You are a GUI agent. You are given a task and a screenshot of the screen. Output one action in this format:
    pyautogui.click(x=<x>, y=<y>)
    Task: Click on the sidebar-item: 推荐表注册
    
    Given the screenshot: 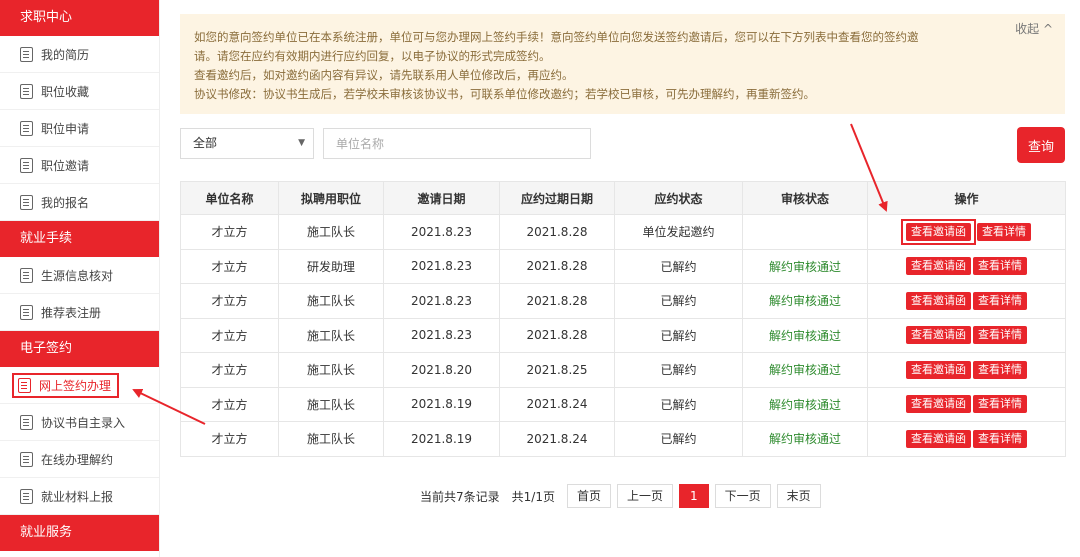 What is the action you would take?
    pyautogui.click(x=79, y=312)
    